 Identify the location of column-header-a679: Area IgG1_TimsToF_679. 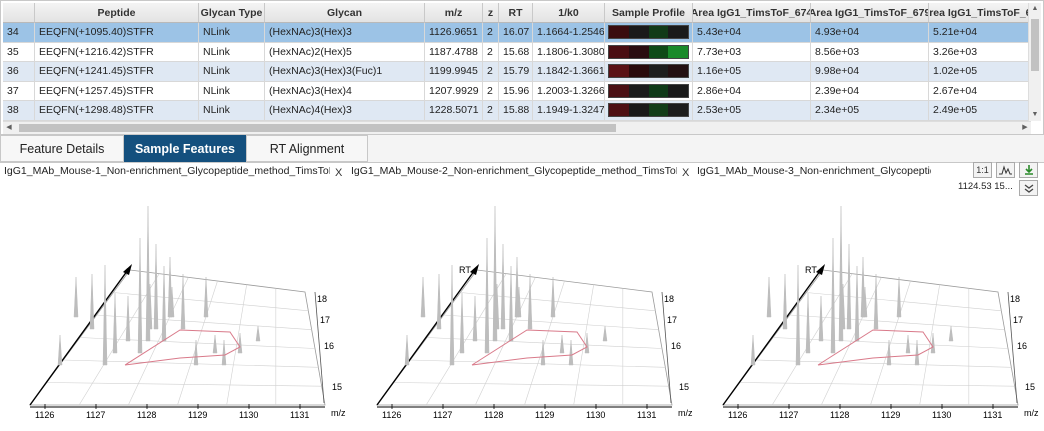
(870, 13).